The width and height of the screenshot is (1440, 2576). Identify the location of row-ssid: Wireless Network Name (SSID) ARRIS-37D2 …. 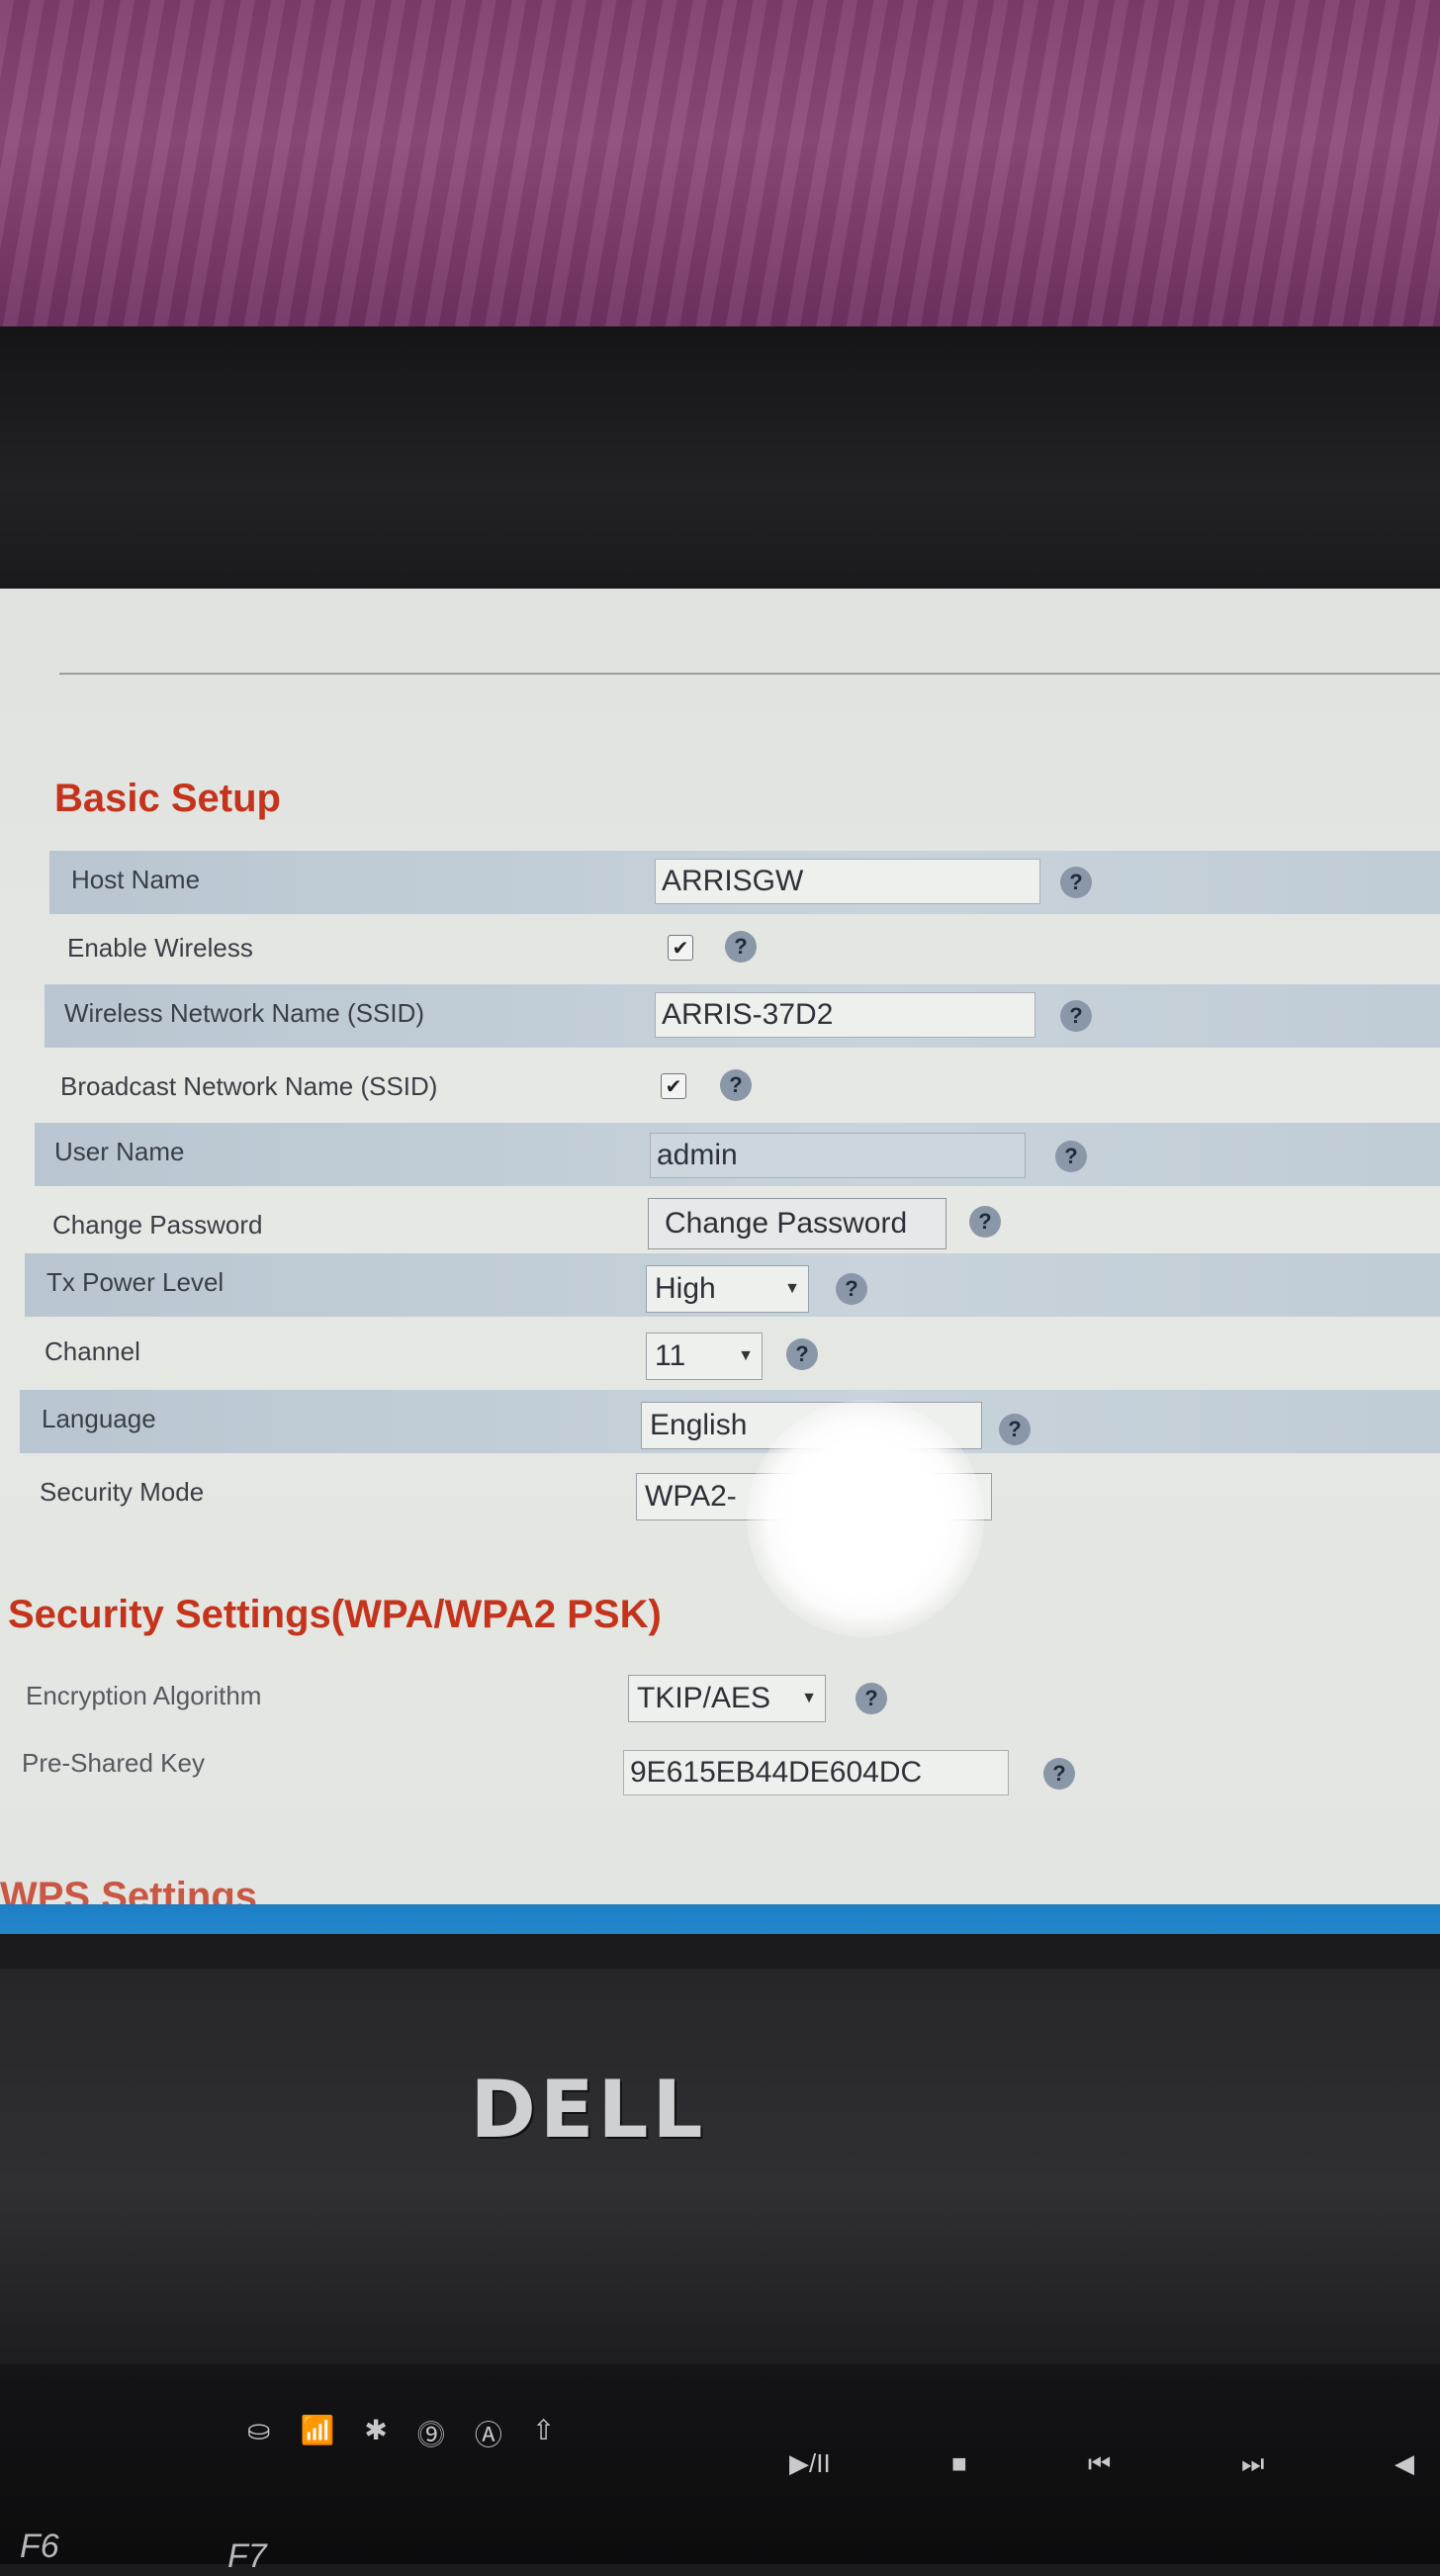
(742, 1016).